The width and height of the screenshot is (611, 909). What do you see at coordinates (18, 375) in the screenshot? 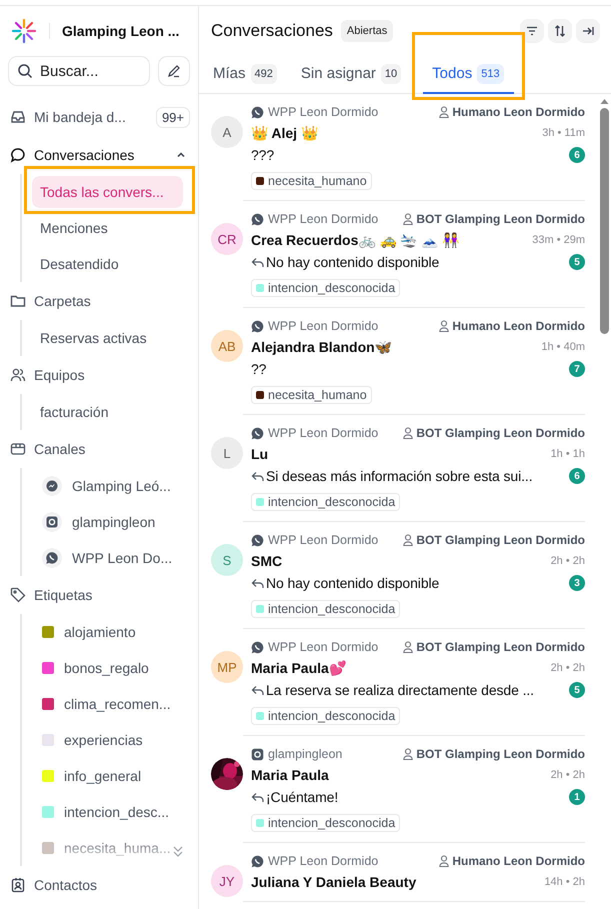
I see `people-icon` at bounding box center [18, 375].